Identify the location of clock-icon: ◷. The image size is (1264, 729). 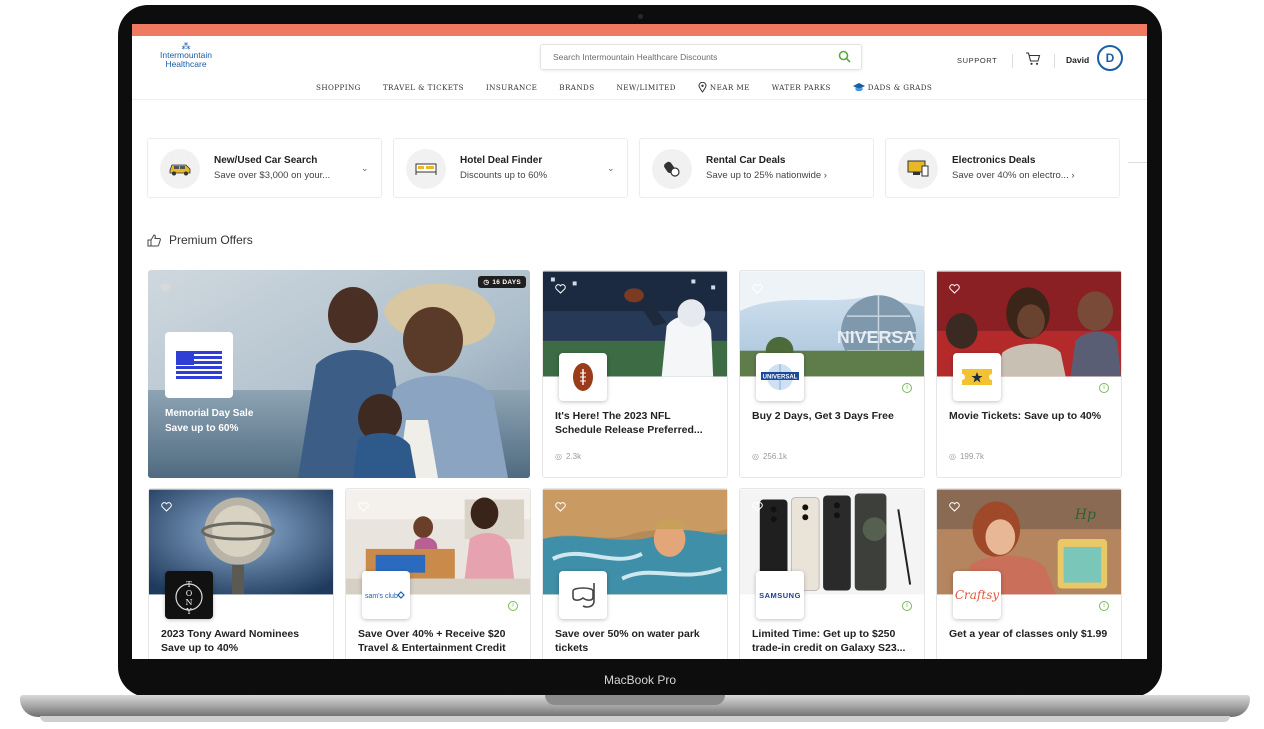
(486, 282).